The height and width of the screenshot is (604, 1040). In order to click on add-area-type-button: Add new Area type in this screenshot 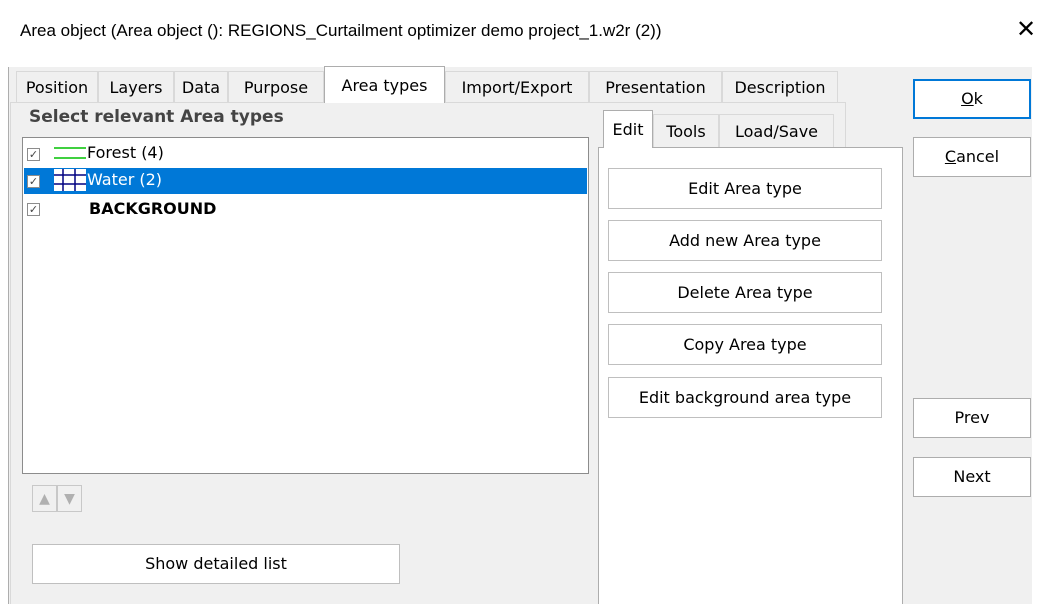, I will do `click(745, 240)`.